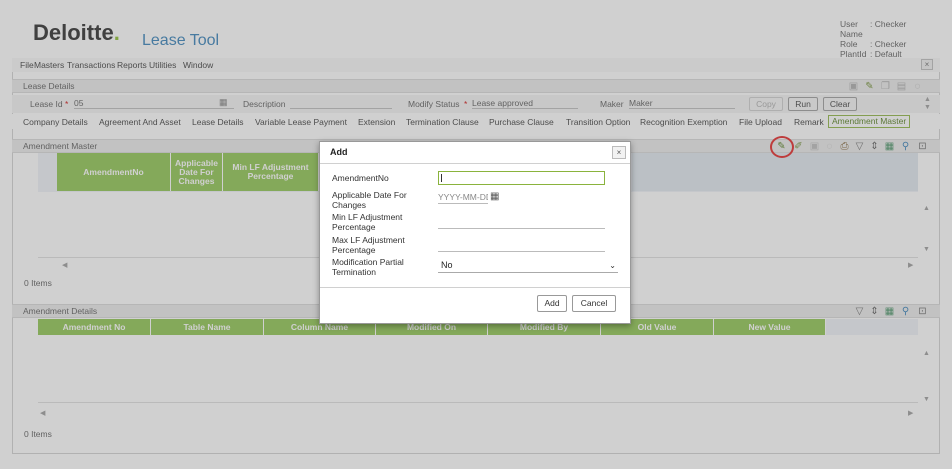  I want to click on dialog-footer-divider, so click(475, 287).